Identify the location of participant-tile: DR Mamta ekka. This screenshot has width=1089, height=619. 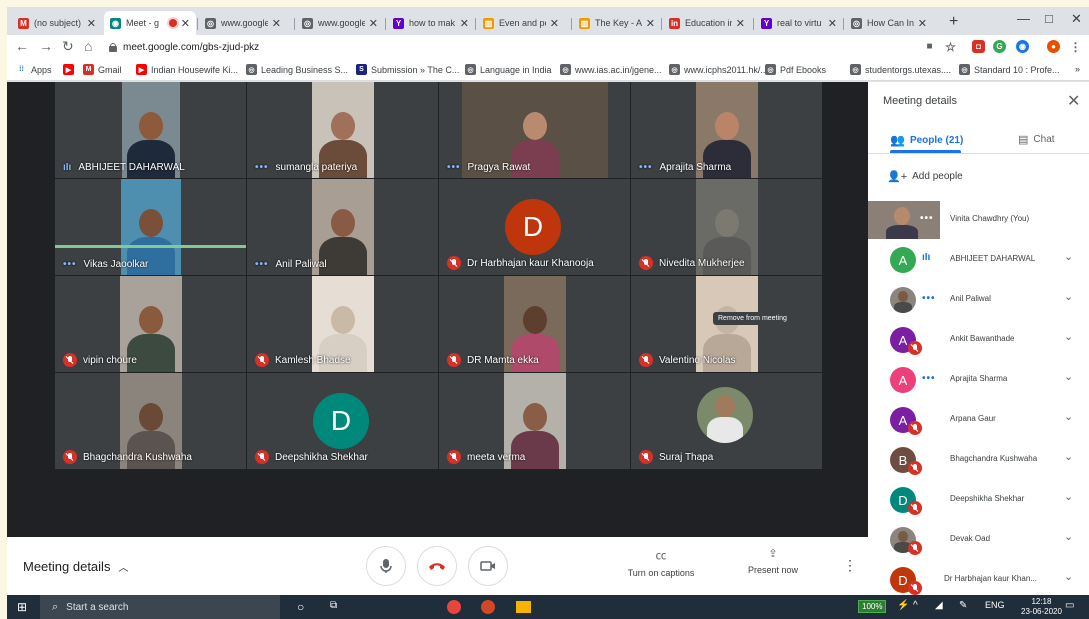
(534, 324).